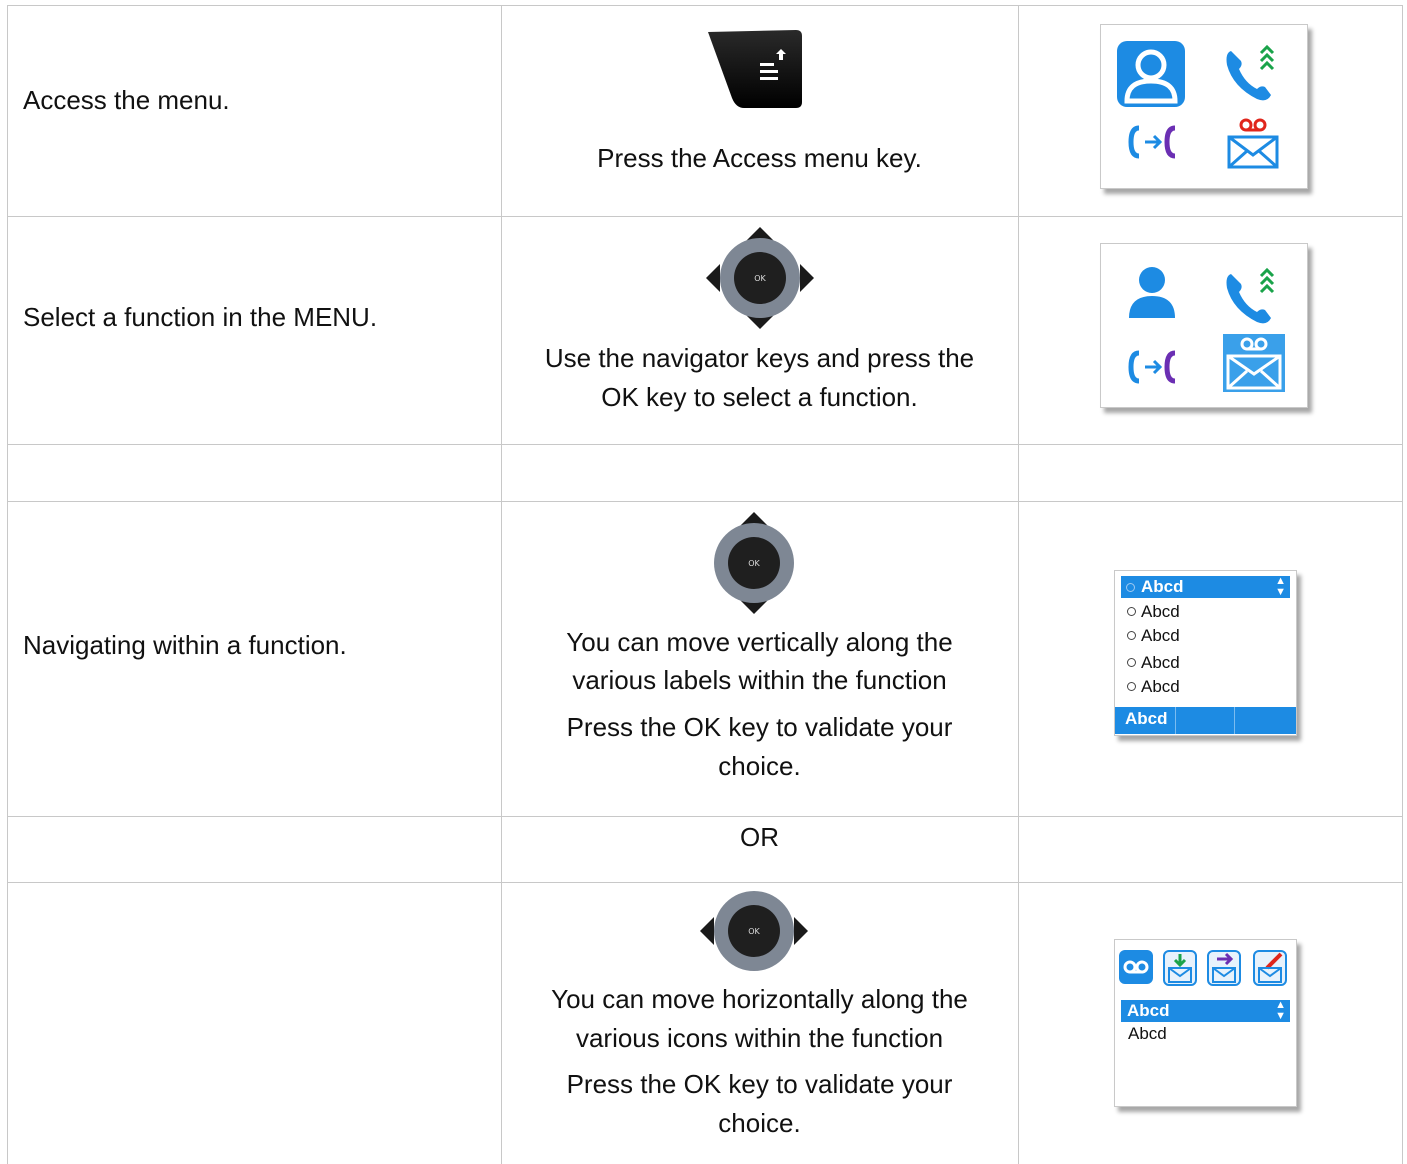 This screenshot has height=1164, width=1407. Describe the element at coordinates (759, 397) in the screenshot. I see `instruction-text: OK key to select a function.` at that location.